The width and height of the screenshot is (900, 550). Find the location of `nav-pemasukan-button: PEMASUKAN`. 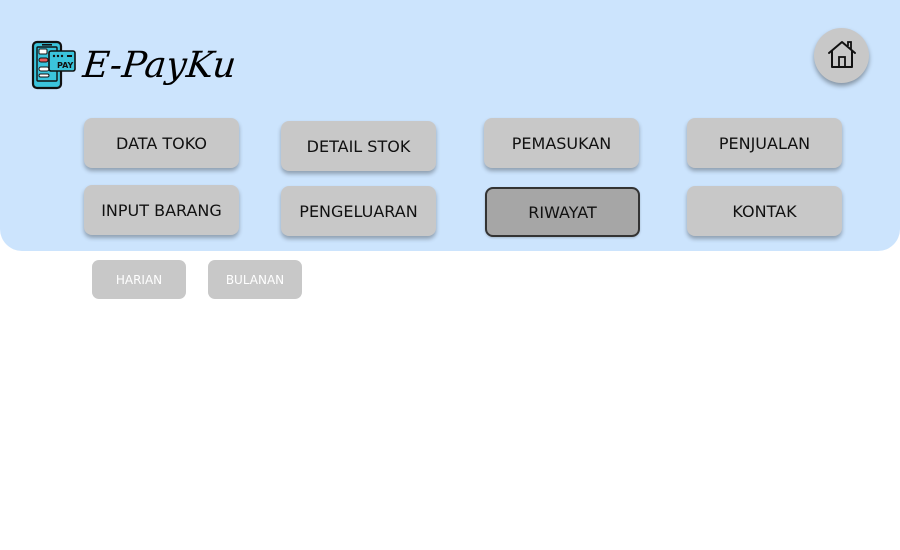

nav-pemasukan-button: PEMASUKAN is located at coordinates (561, 143).